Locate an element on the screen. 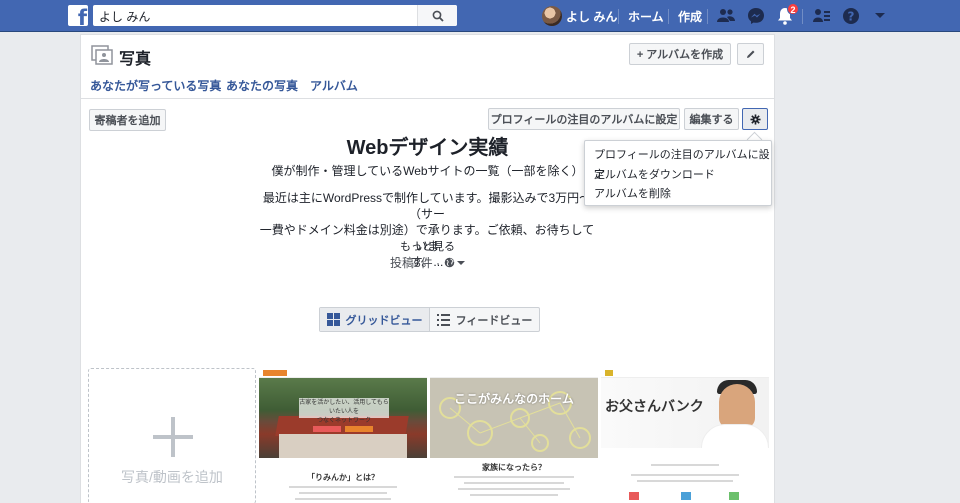 The image size is (960, 503). privacy-selector is located at coordinates (455, 262).